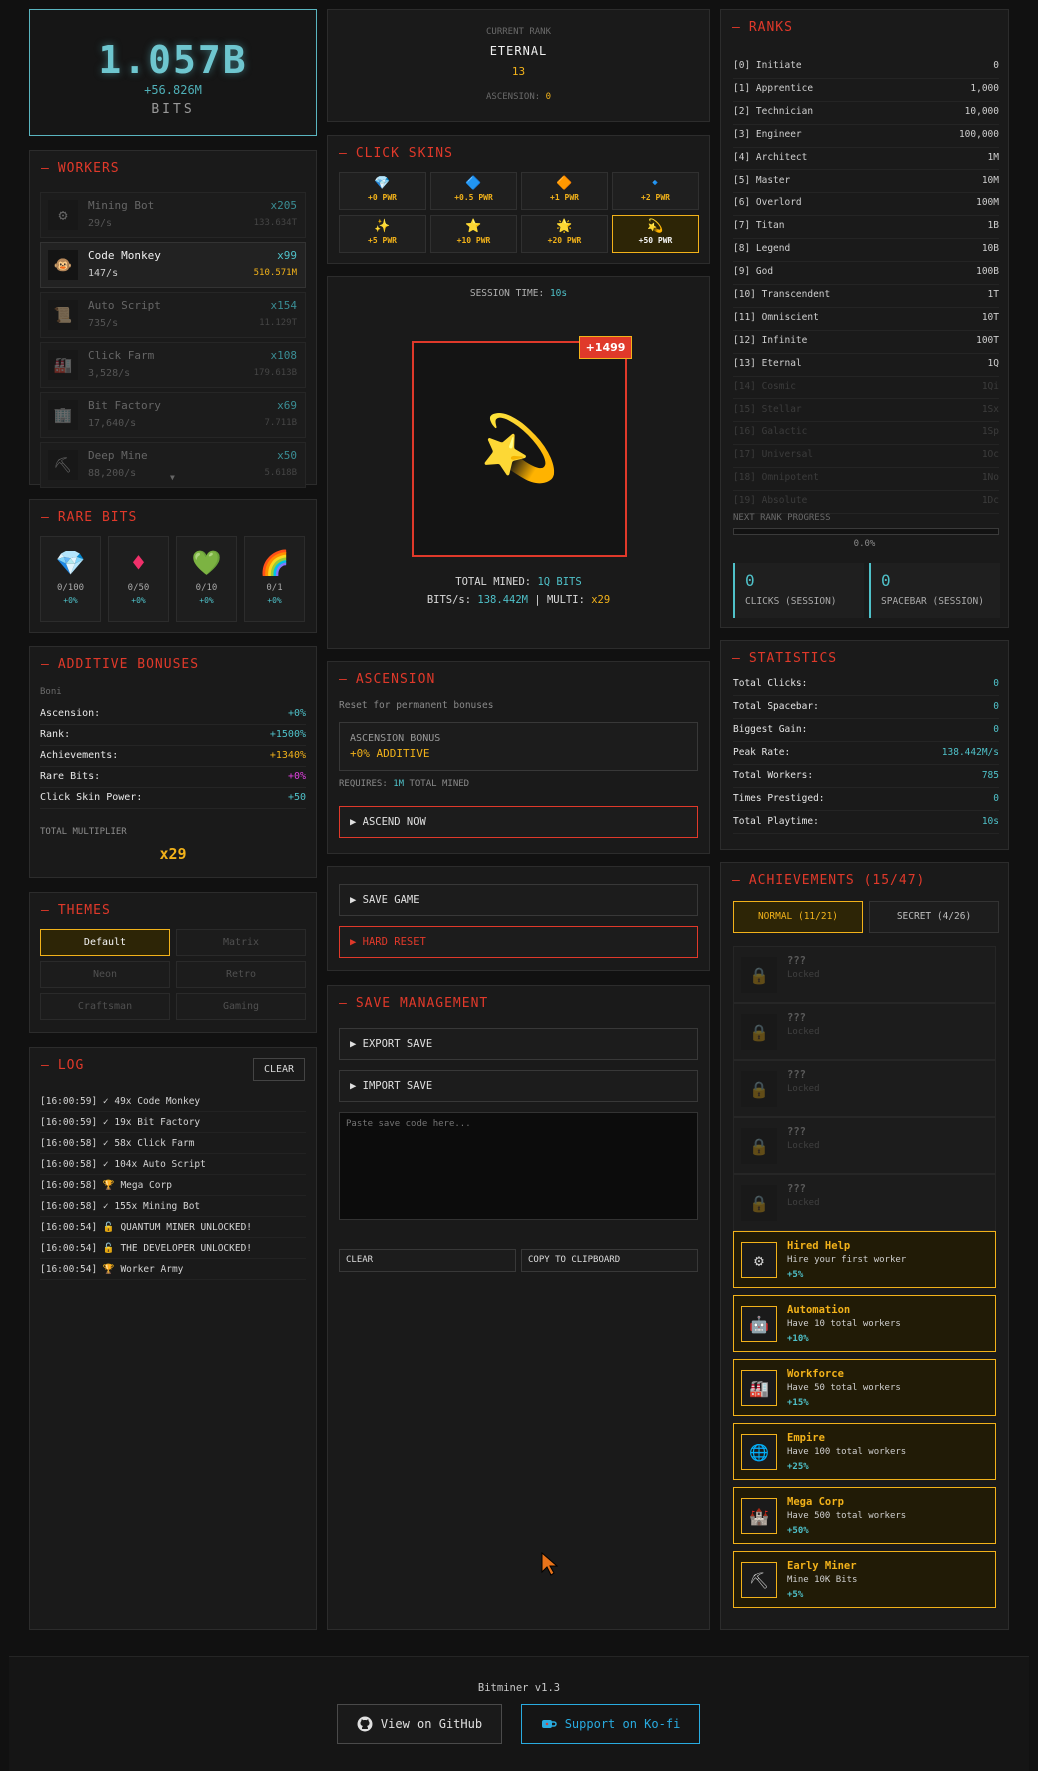  Describe the element at coordinates (518, 1086) in the screenshot. I see `import-save-button: ▶ IMPORT SAVE` at that location.